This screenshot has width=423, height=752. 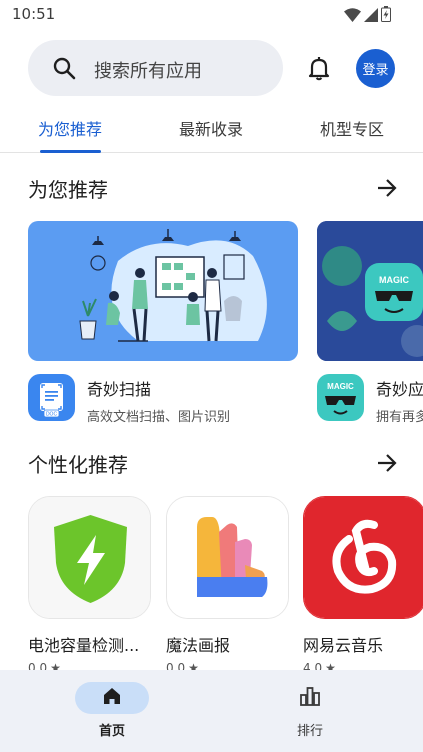 What do you see at coordinates (159, 417) in the screenshot?
I see `app-description: 高效文档扫描、图片识别` at bounding box center [159, 417].